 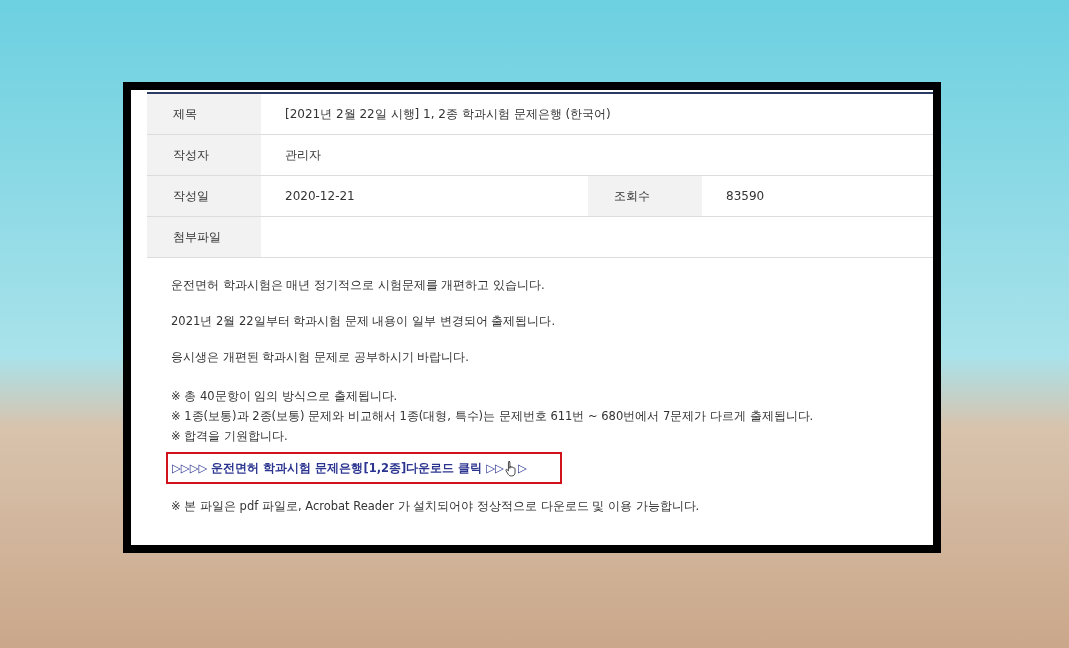 I want to click on field-value: [2021년 2월 22일 시행] 1, 2종 학과시험 문제은행 (한국어), so click(x=448, y=114).